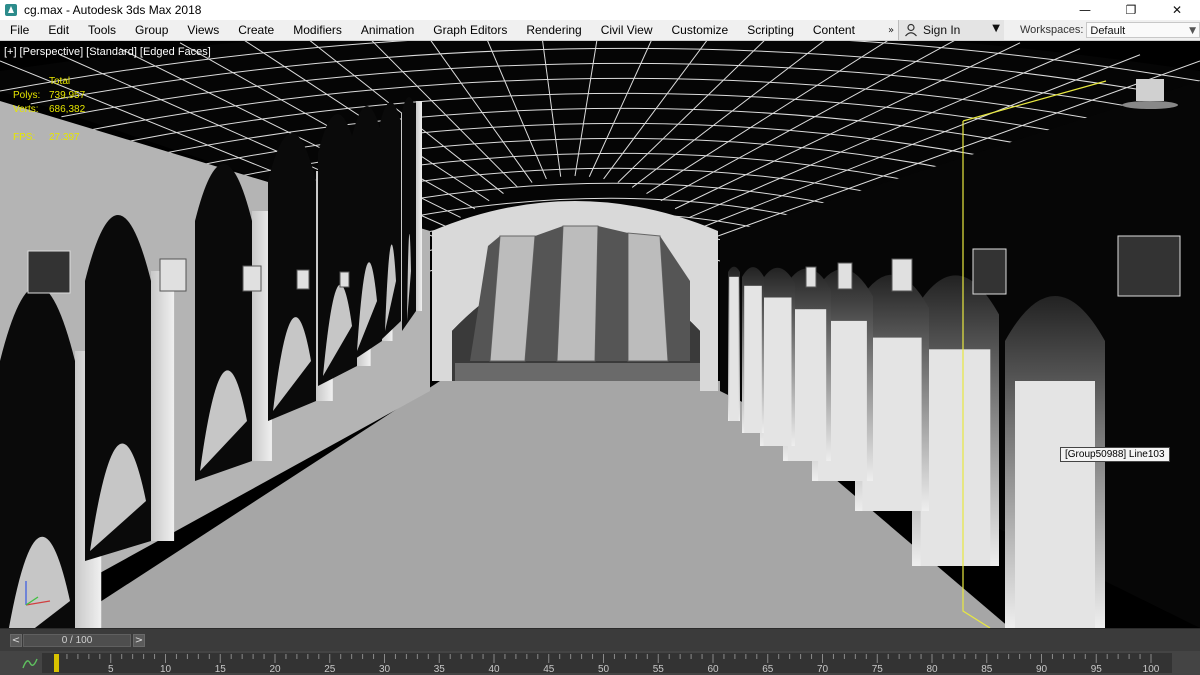  I want to click on menu-file: File, so click(19, 30).